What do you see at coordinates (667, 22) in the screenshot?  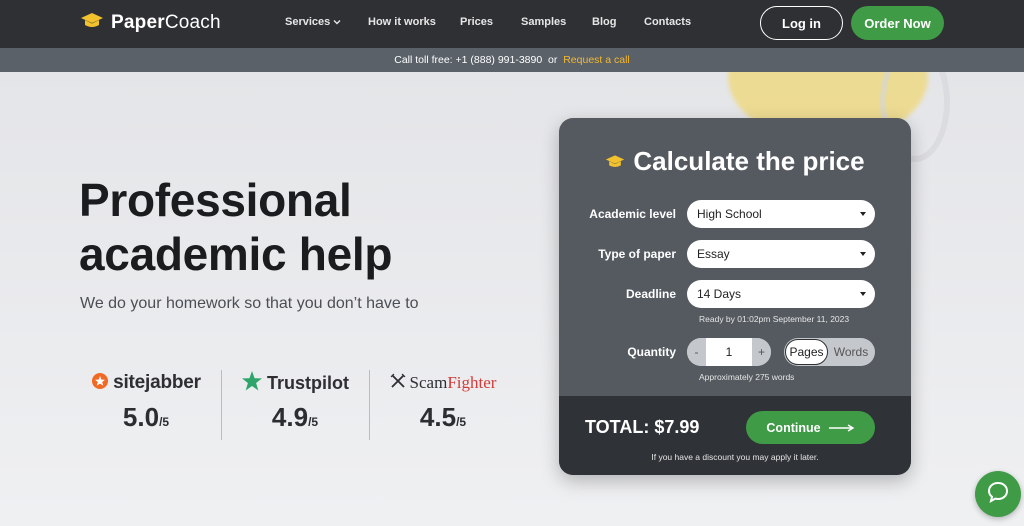 I see `nav-contacts: Contacts` at bounding box center [667, 22].